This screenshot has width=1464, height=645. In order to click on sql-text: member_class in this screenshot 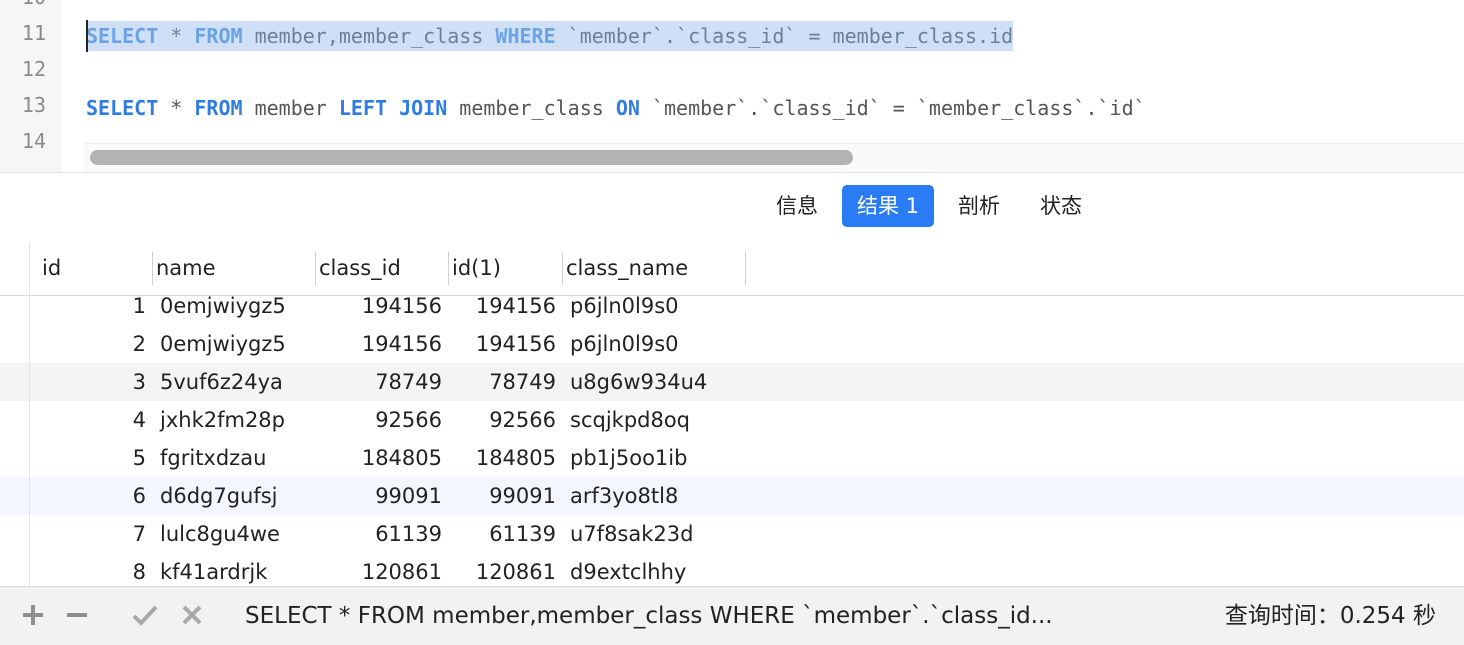, I will do `click(531, 108)`.